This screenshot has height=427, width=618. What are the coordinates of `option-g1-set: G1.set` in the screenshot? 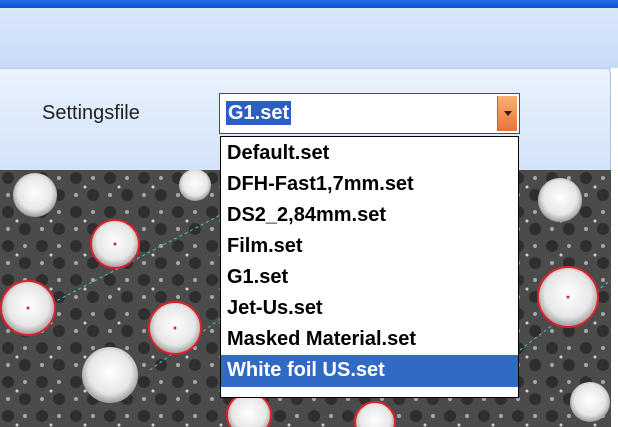 It's located at (369, 277).